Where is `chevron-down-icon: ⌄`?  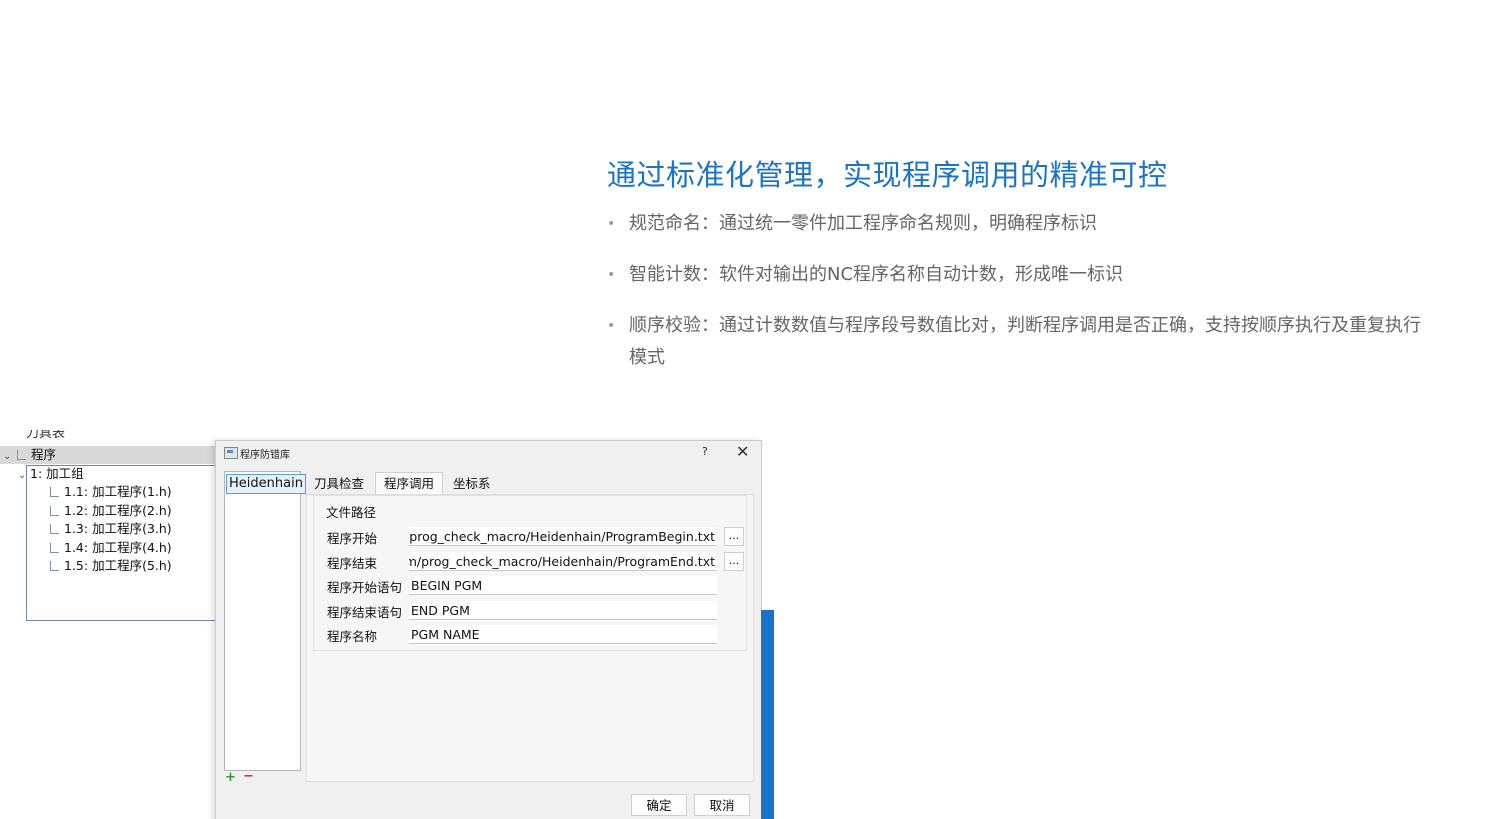 chevron-down-icon: ⌄ is located at coordinates (9, 457).